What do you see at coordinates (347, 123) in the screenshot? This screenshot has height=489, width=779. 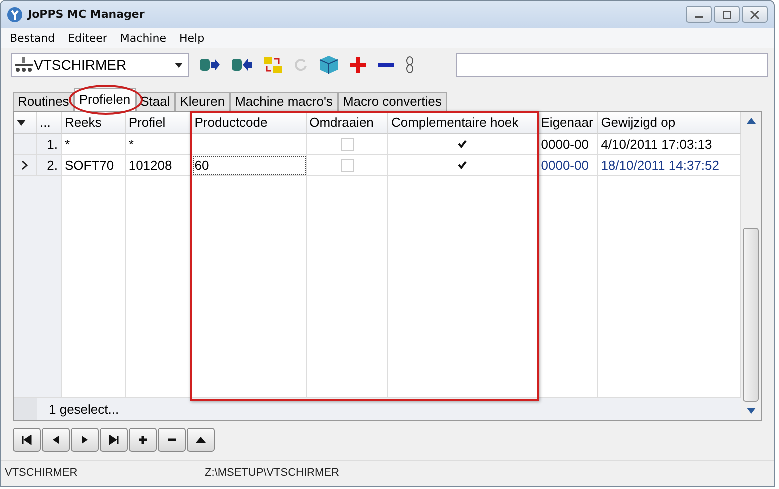 I see `column-header: Omdraaien` at bounding box center [347, 123].